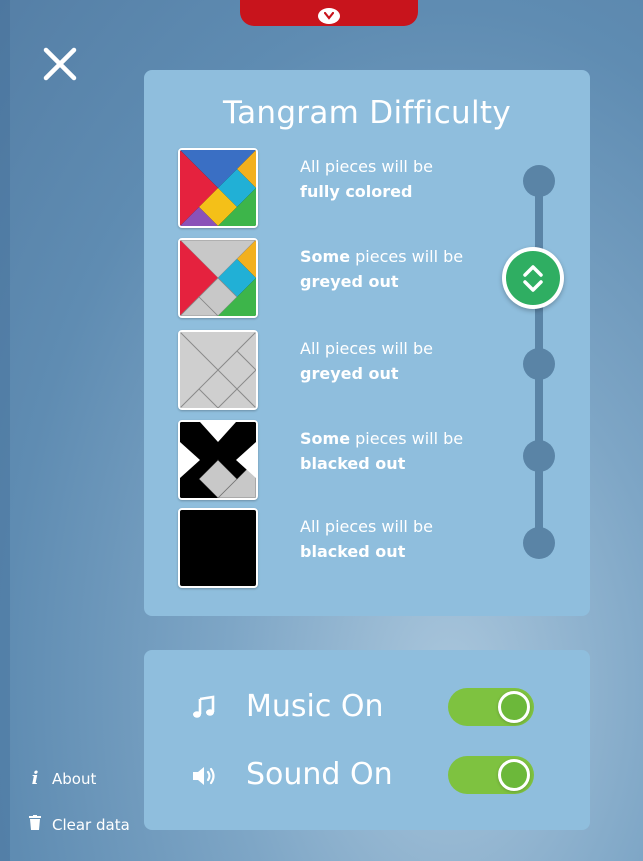 The width and height of the screenshot is (643, 861). I want to click on about-link: i About, so click(62, 778).